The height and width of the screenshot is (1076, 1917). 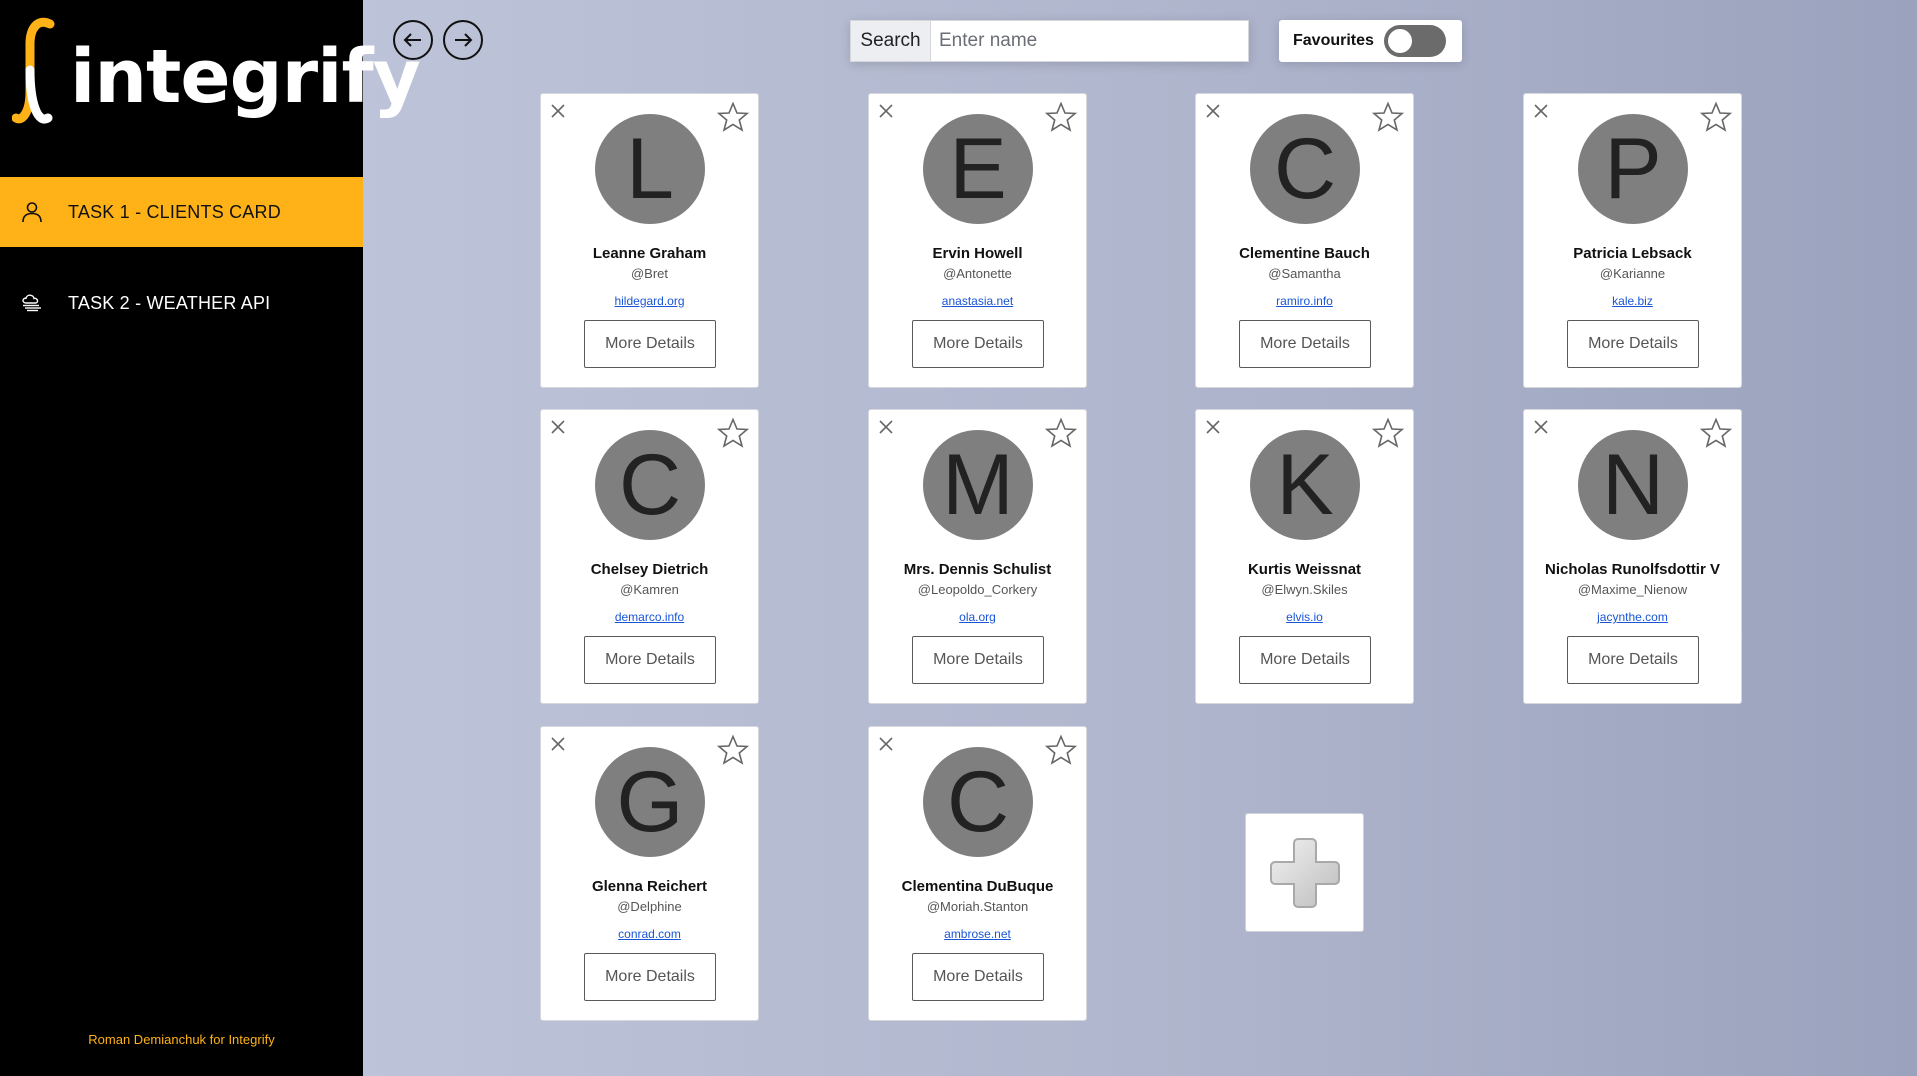 I want to click on avatar: P, so click(x=1633, y=169).